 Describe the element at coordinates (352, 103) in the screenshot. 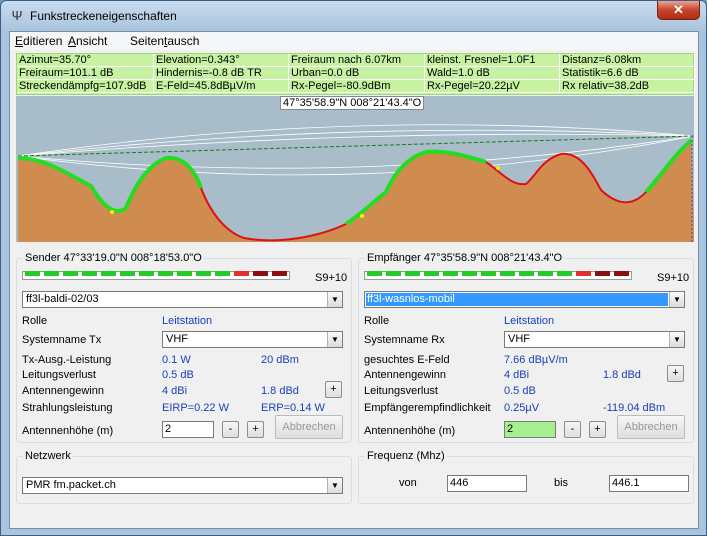

I see `profile-coordinate-label: 47°35'58.9"N 008°21'43.4"O` at that location.